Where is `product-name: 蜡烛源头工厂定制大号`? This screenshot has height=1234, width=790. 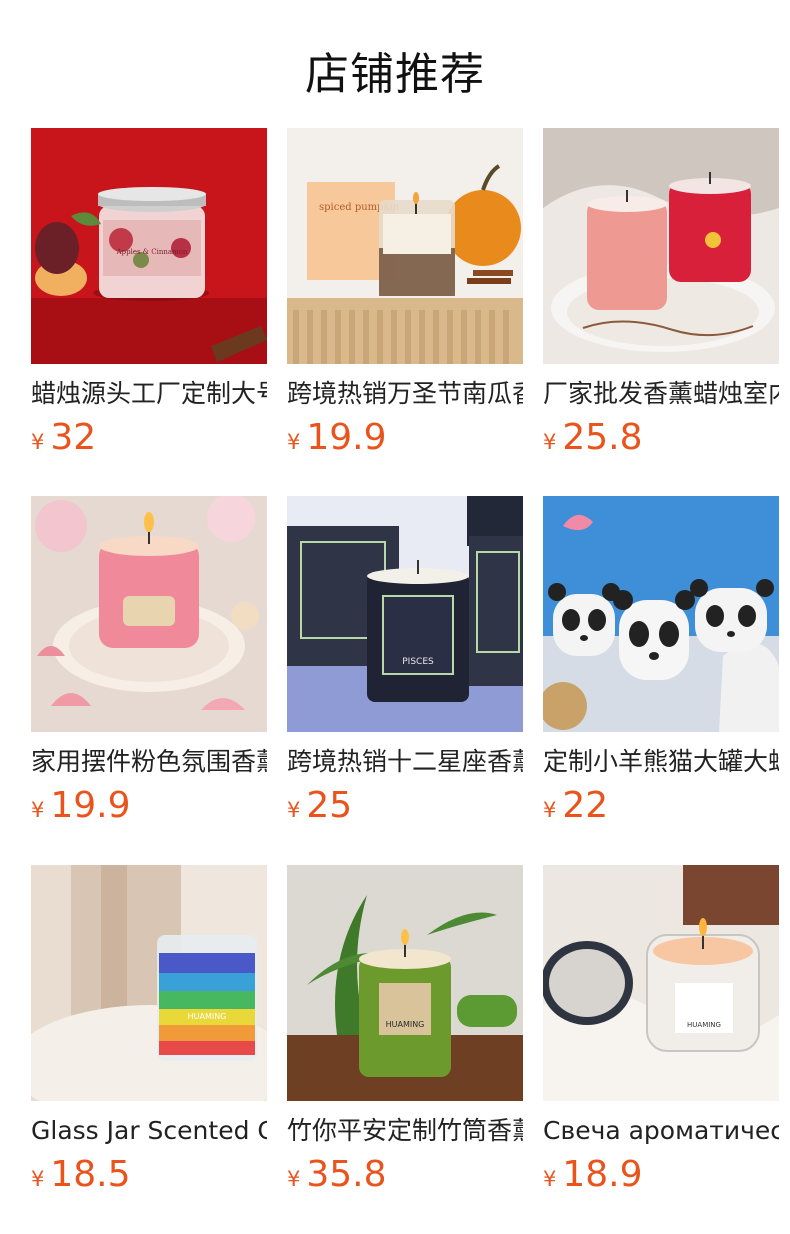 product-name: 蜡烛源头工厂定制大号 is located at coordinates (149, 394).